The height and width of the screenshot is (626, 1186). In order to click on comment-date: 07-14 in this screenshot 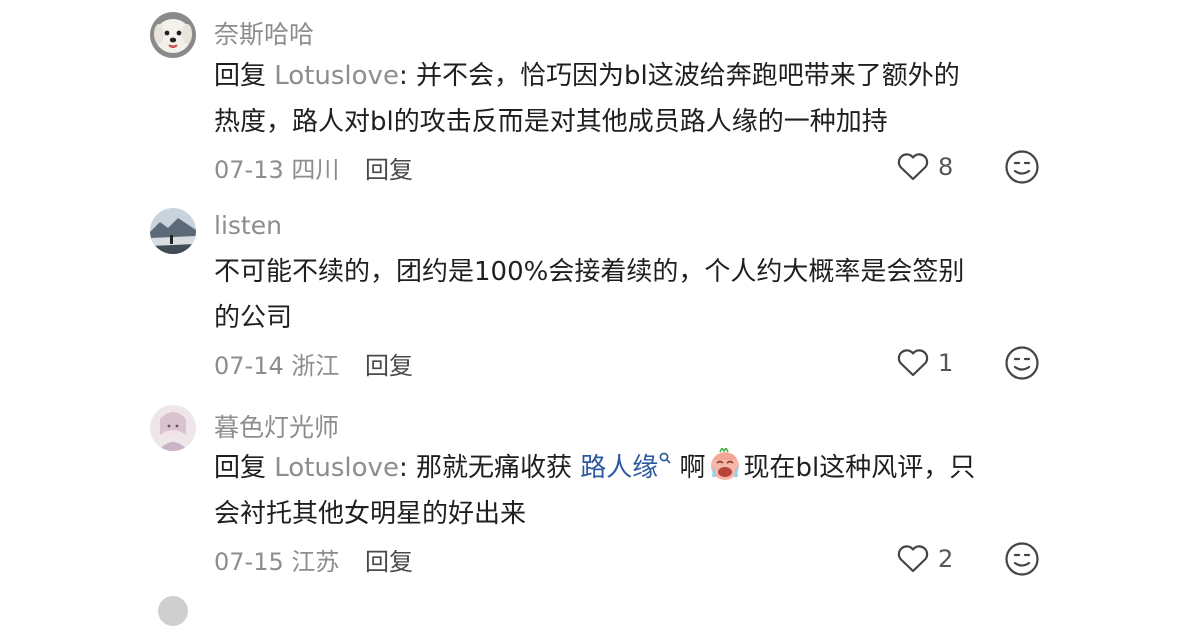, I will do `click(249, 366)`.